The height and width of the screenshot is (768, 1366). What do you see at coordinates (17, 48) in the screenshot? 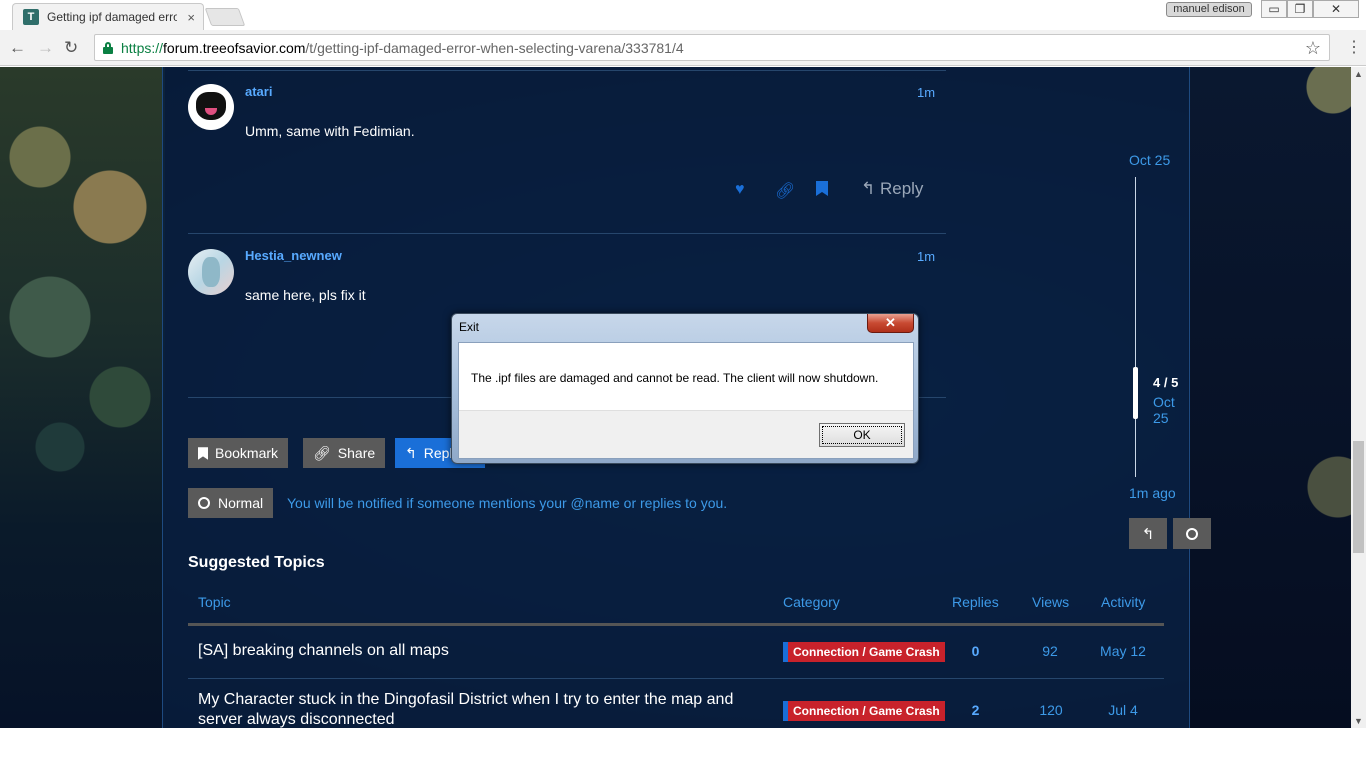
I see `back-arrow-icon: ←` at bounding box center [17, 48].